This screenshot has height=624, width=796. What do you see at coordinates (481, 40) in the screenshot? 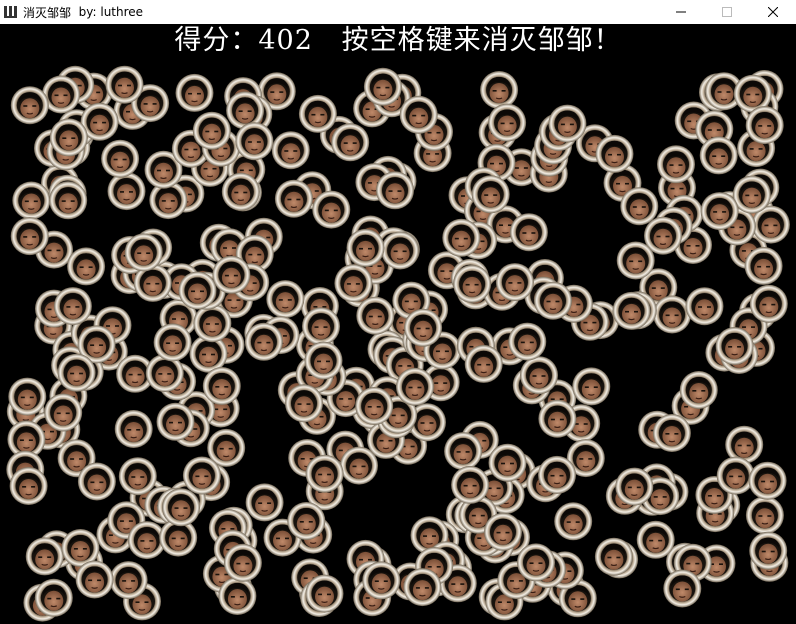
I see `game-hint: 按空格键来消灭邹邹！` at bounding box center [481, 40].